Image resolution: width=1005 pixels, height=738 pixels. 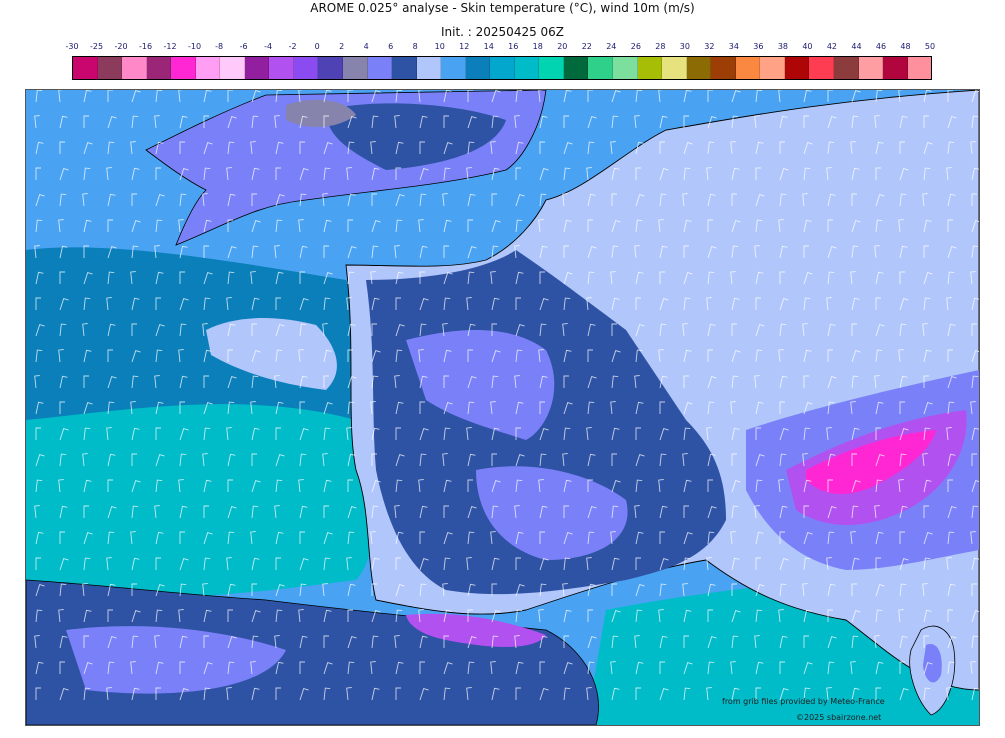 What do you see at coordinates (415, 46) in the screenshot?
I see `legend-tick-label: 8` at bounding box center [415, 46].